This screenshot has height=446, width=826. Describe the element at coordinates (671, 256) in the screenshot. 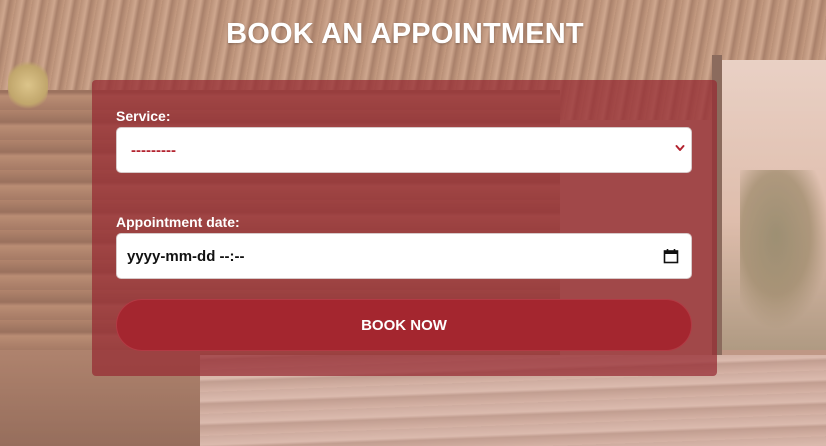

I see `calendar-icon` at that location.